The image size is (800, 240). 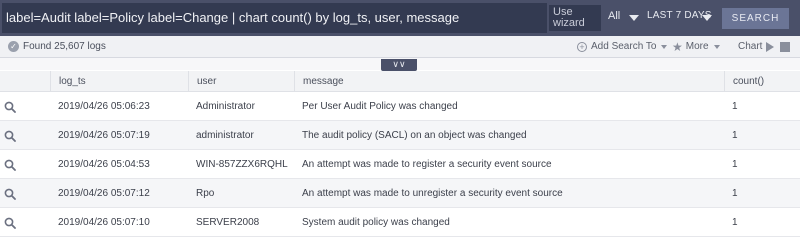 I want to click on time-range-chevron-down-icon, so click(x=707, y=18).